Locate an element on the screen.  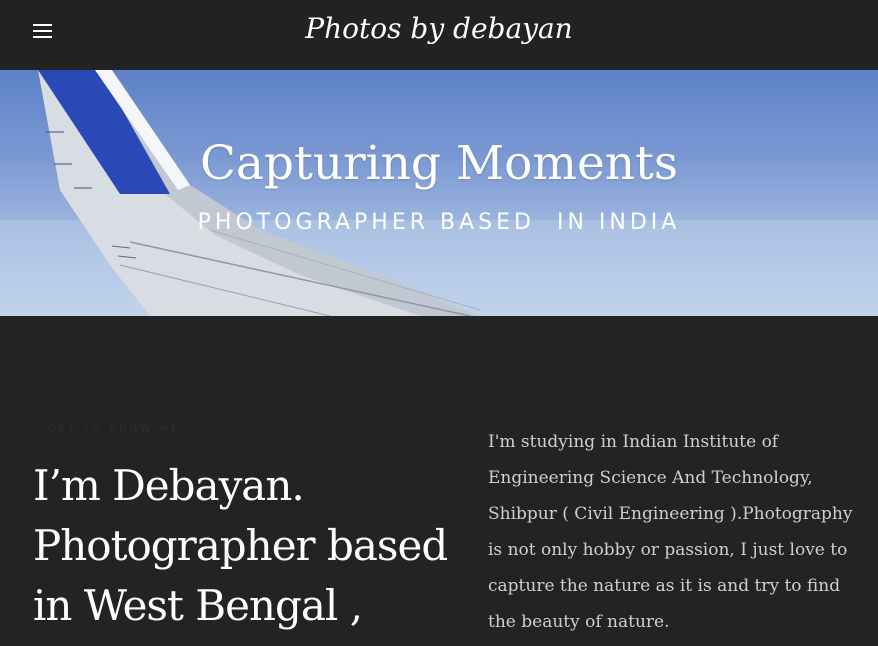
site-title: Photos by debayan is located at coordinates (439, 28).